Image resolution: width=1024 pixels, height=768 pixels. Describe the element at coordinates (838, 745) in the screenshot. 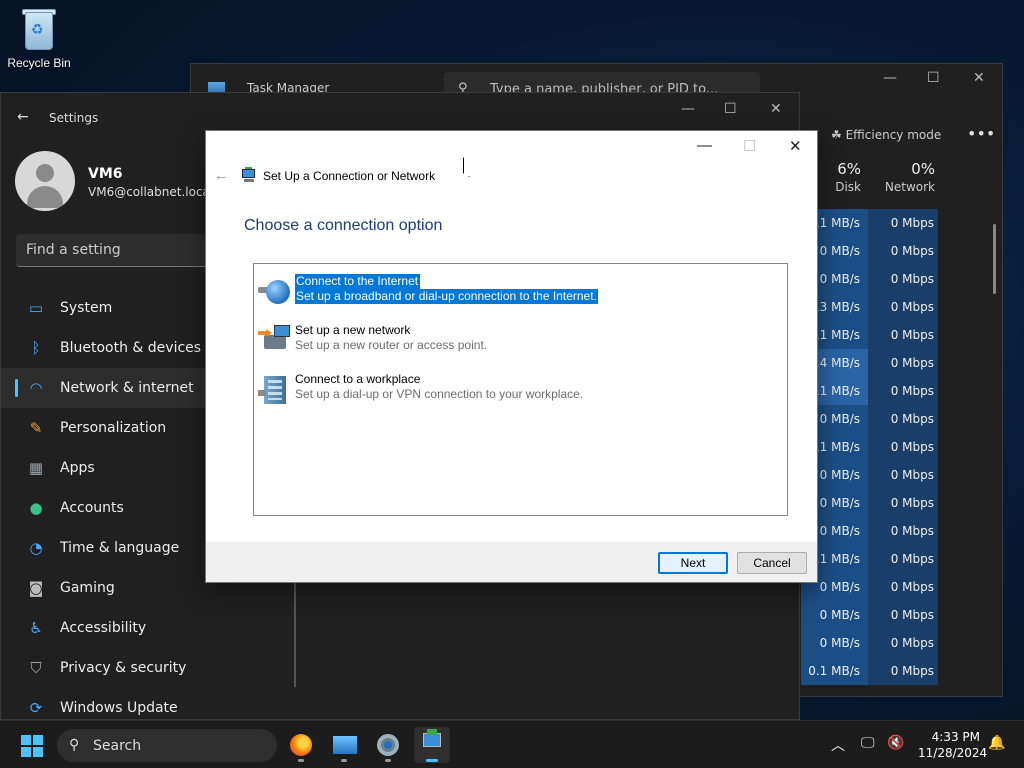

I see `chevron-up-icon: ︿` at that location.